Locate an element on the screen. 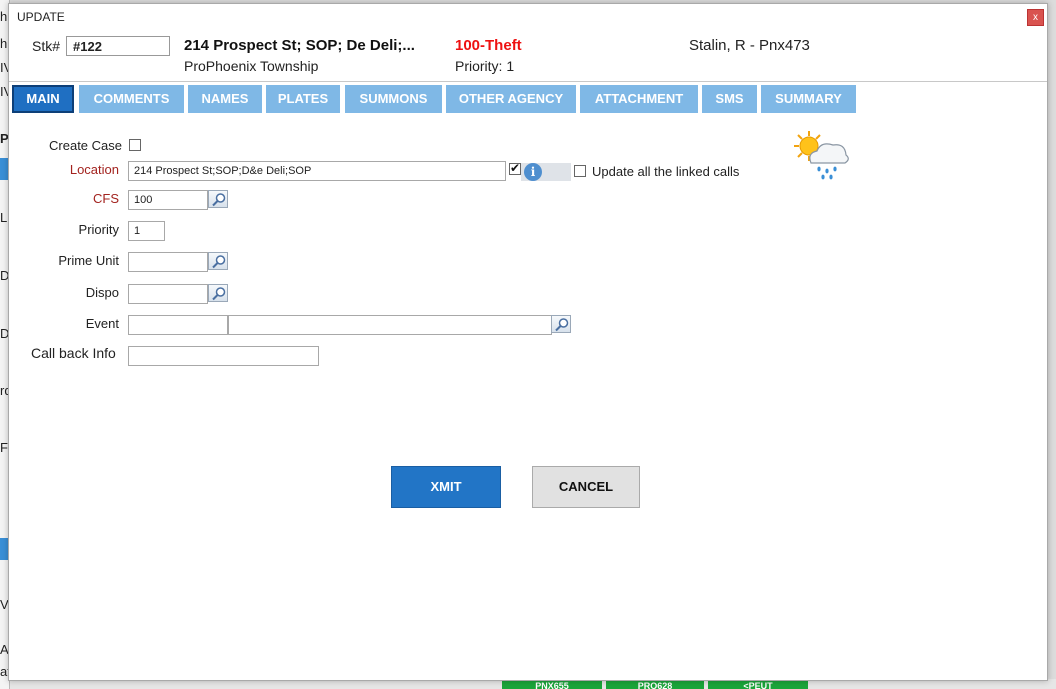  call-township: ProPhoenix Township is located at coordinates (251, 66).